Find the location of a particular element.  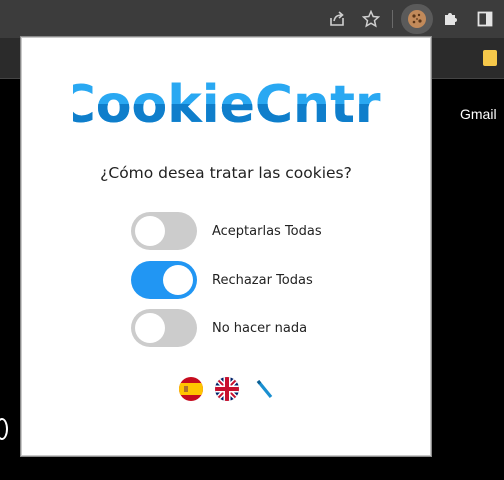

do-nothing-label: No hacer nada is located at coordinates (260, 328).